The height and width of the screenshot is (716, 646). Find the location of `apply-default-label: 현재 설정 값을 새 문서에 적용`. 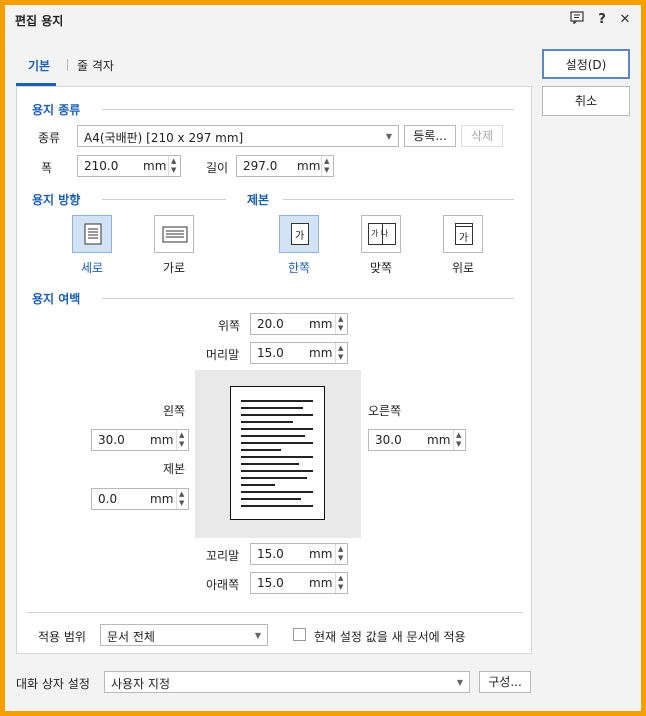

apply-default-label: 현재 설정 값을 새 문서에 적용 is located at coordinates (390, 637).